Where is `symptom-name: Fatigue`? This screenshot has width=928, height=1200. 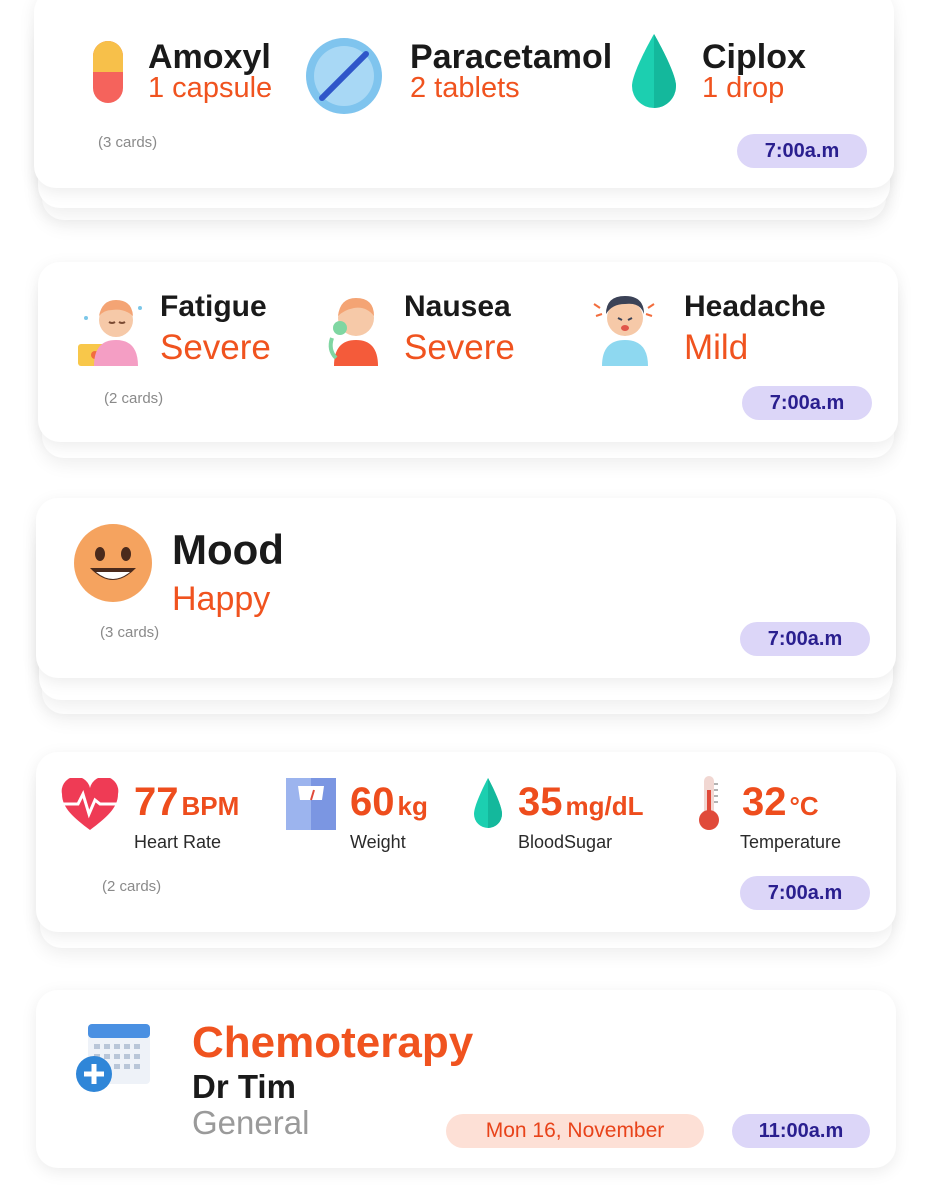
symptom-name: Fatigue is located at coordinates (213, 306).